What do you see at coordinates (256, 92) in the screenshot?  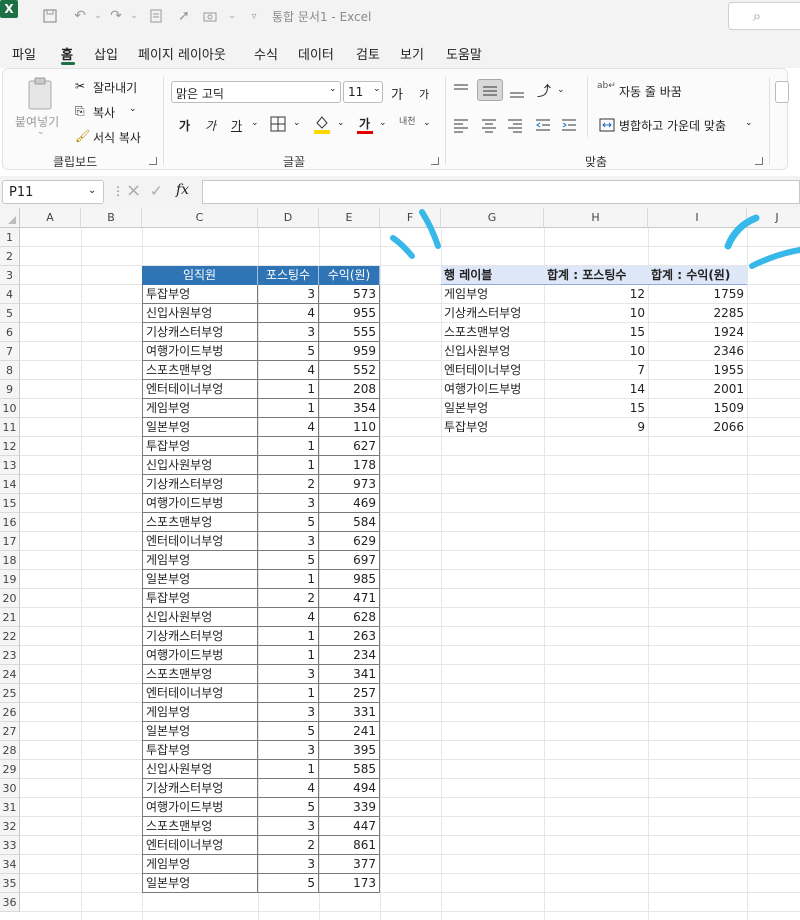 I see `font-name-select: 맑은 고딕` at bounding box center [256, 92].